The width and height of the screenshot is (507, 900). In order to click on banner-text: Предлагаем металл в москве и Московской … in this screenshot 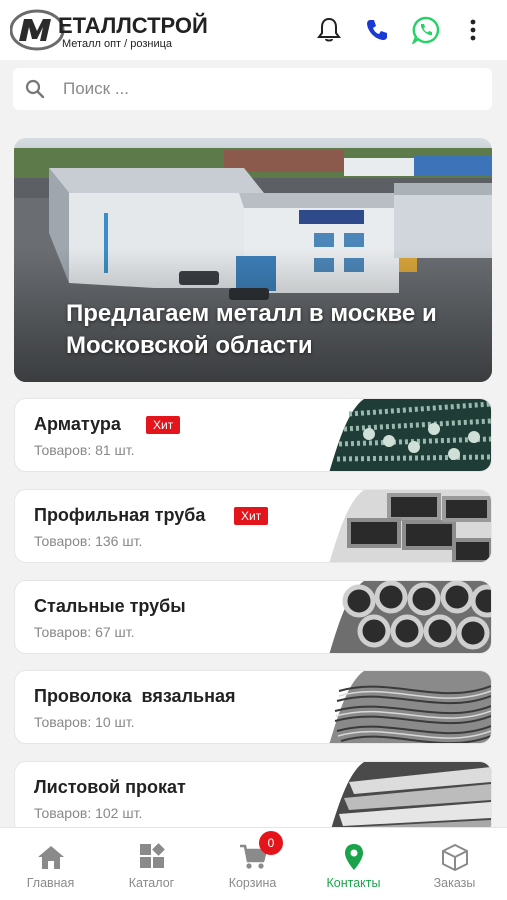, I will do `click(251, 329)`.